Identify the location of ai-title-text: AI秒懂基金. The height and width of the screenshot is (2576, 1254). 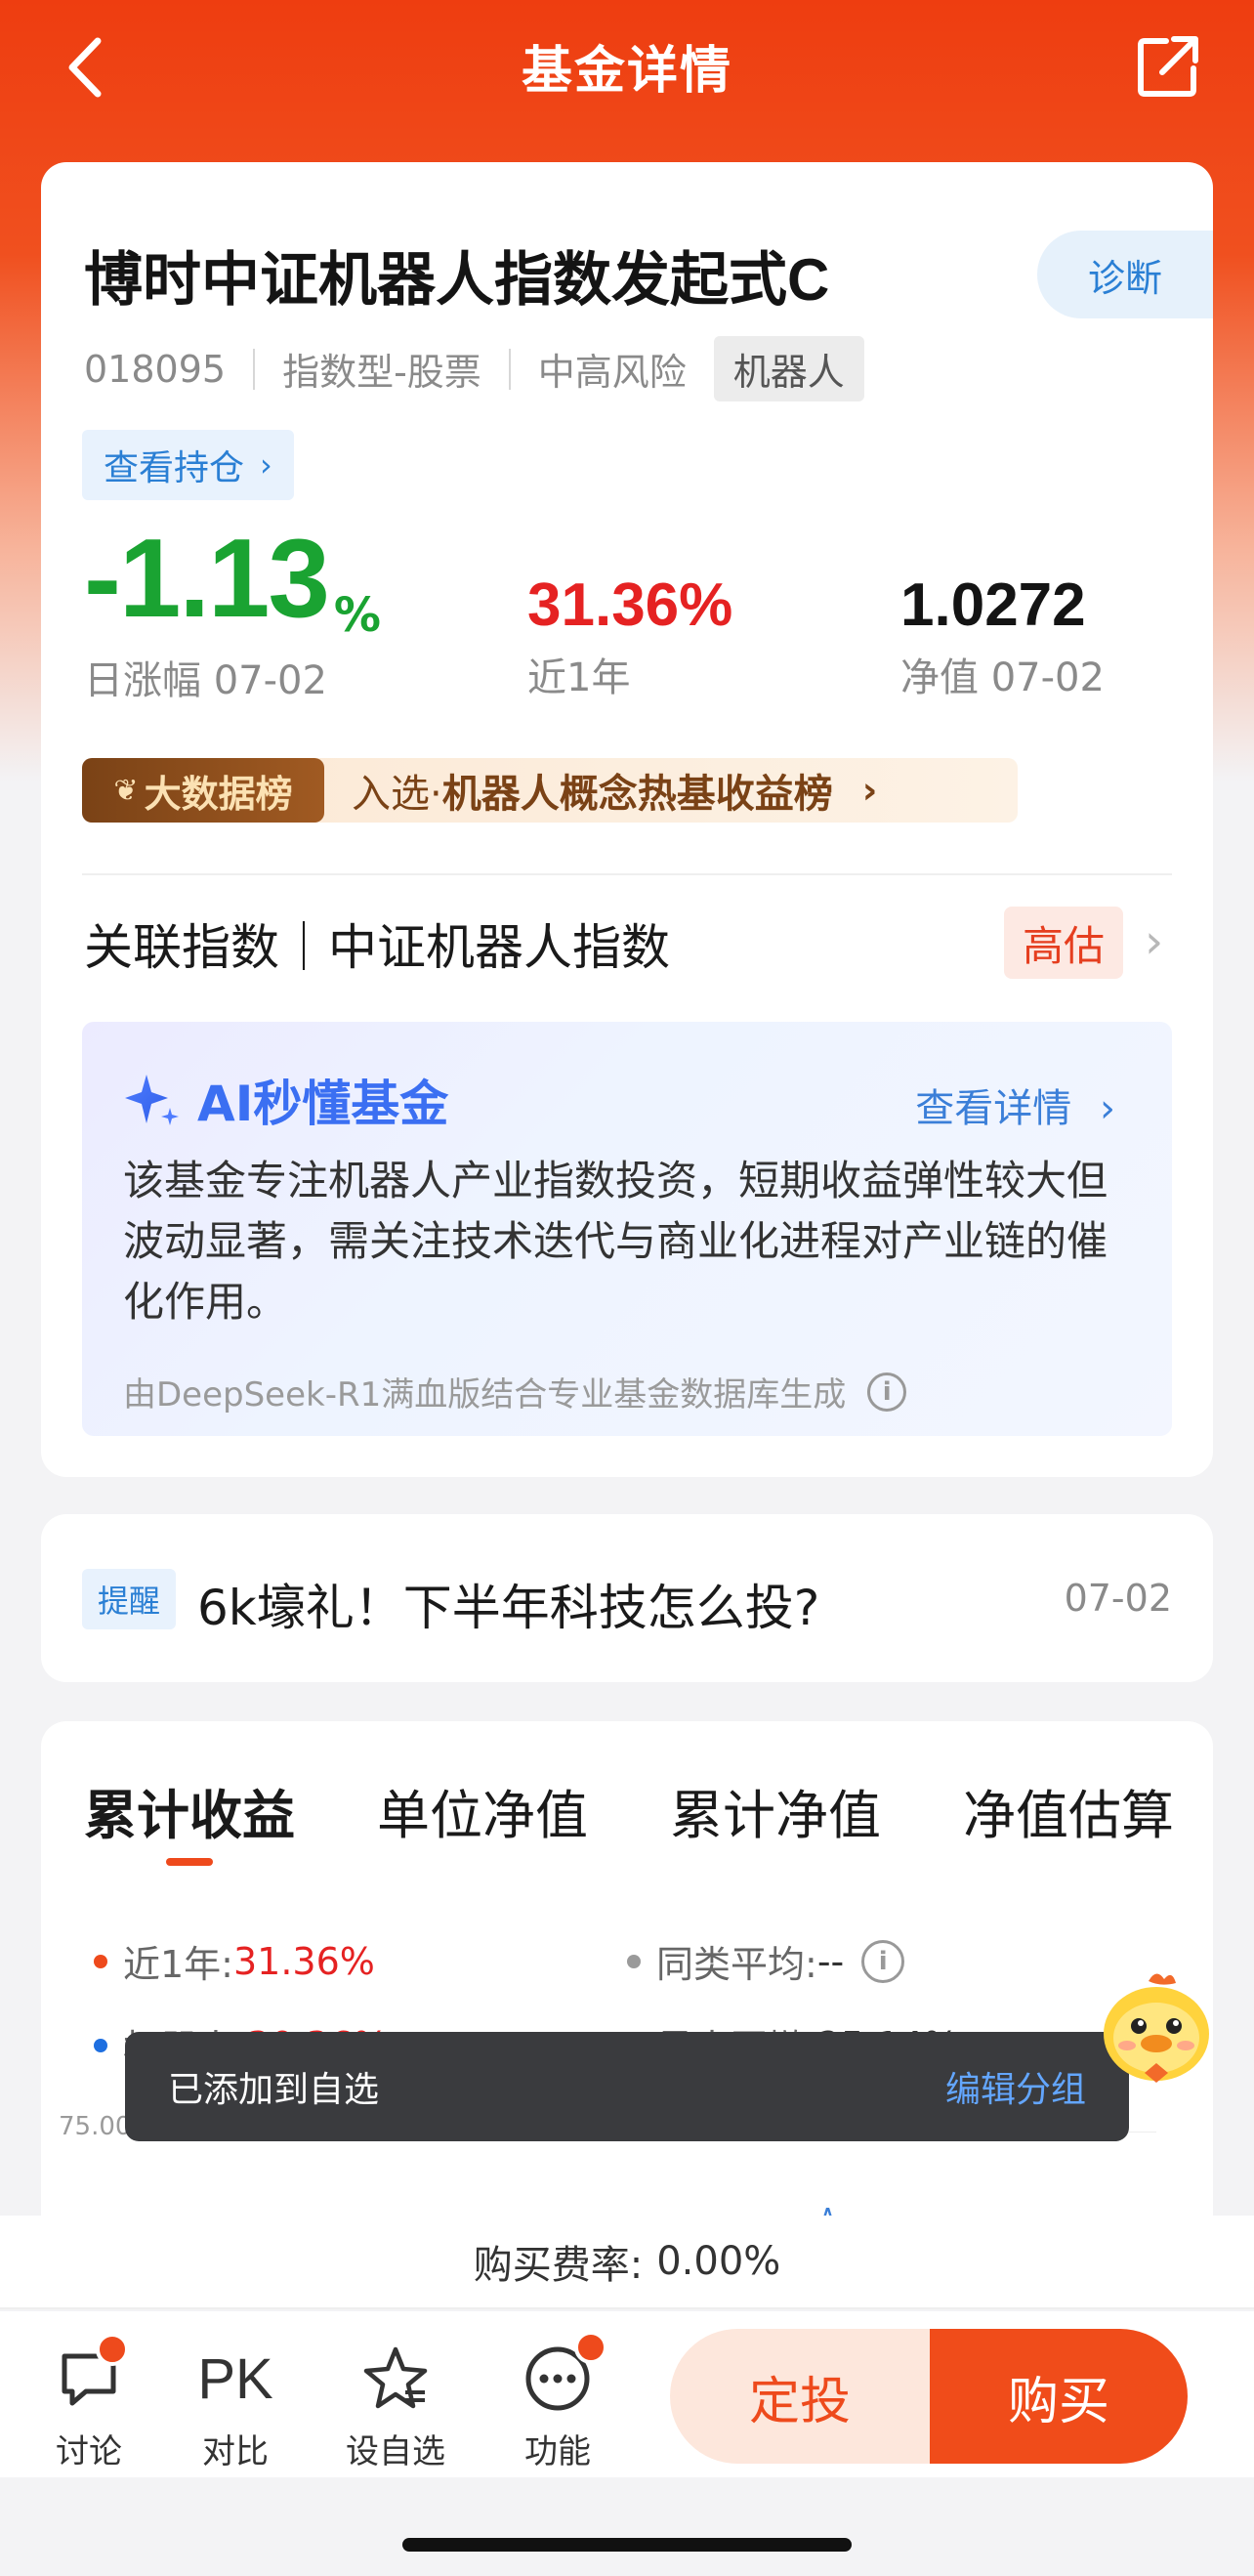
(323, 1104).